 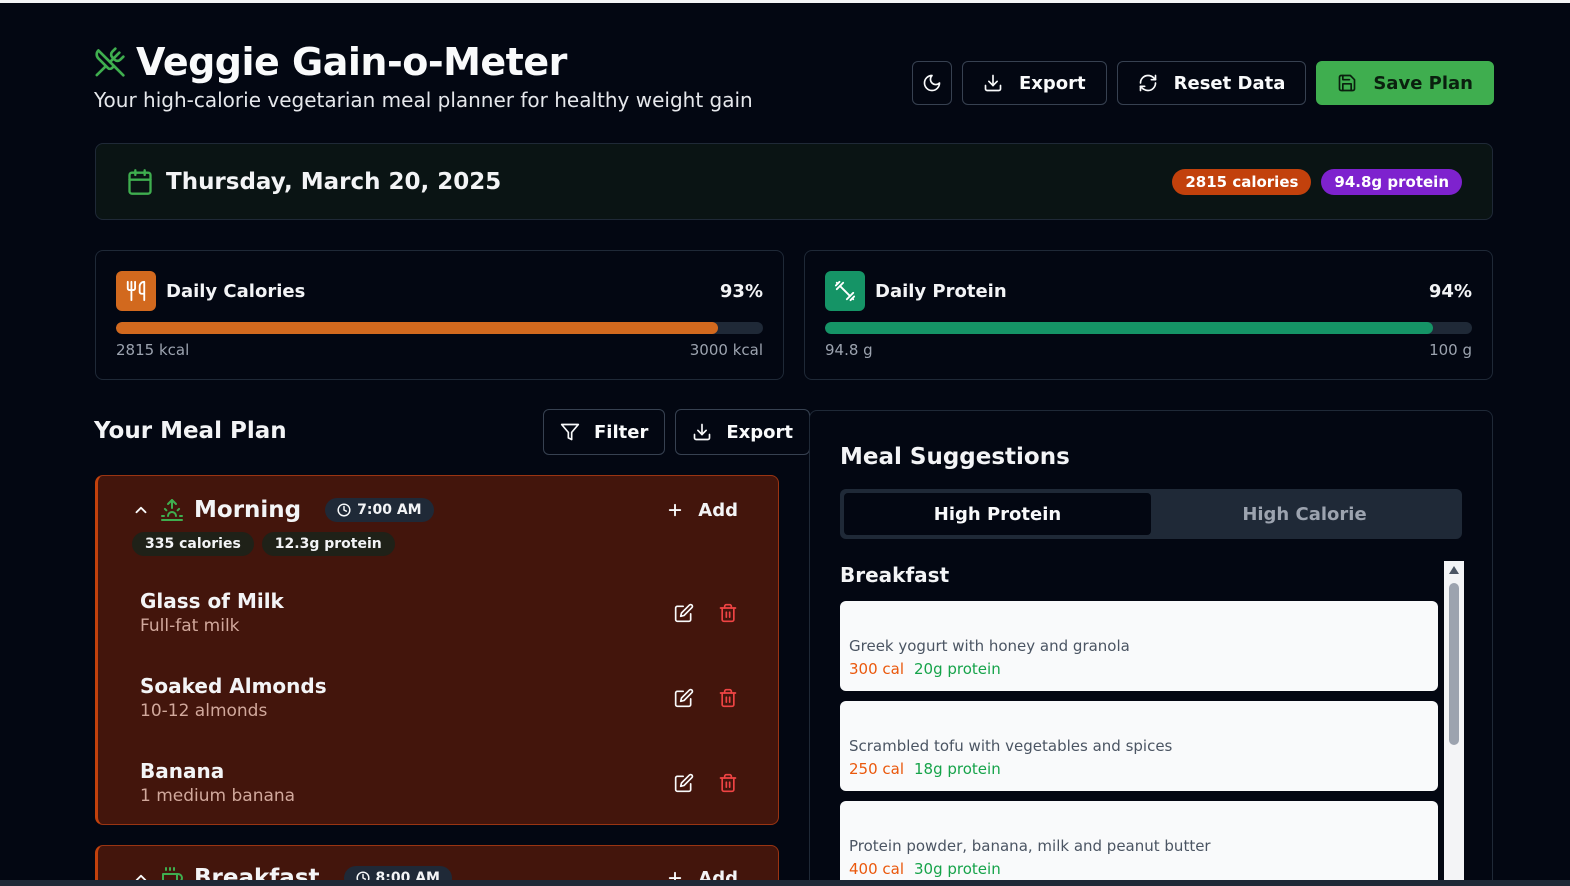 I want to click on meal-time-badge: 7:00 AM, so click(x=379, y=510).